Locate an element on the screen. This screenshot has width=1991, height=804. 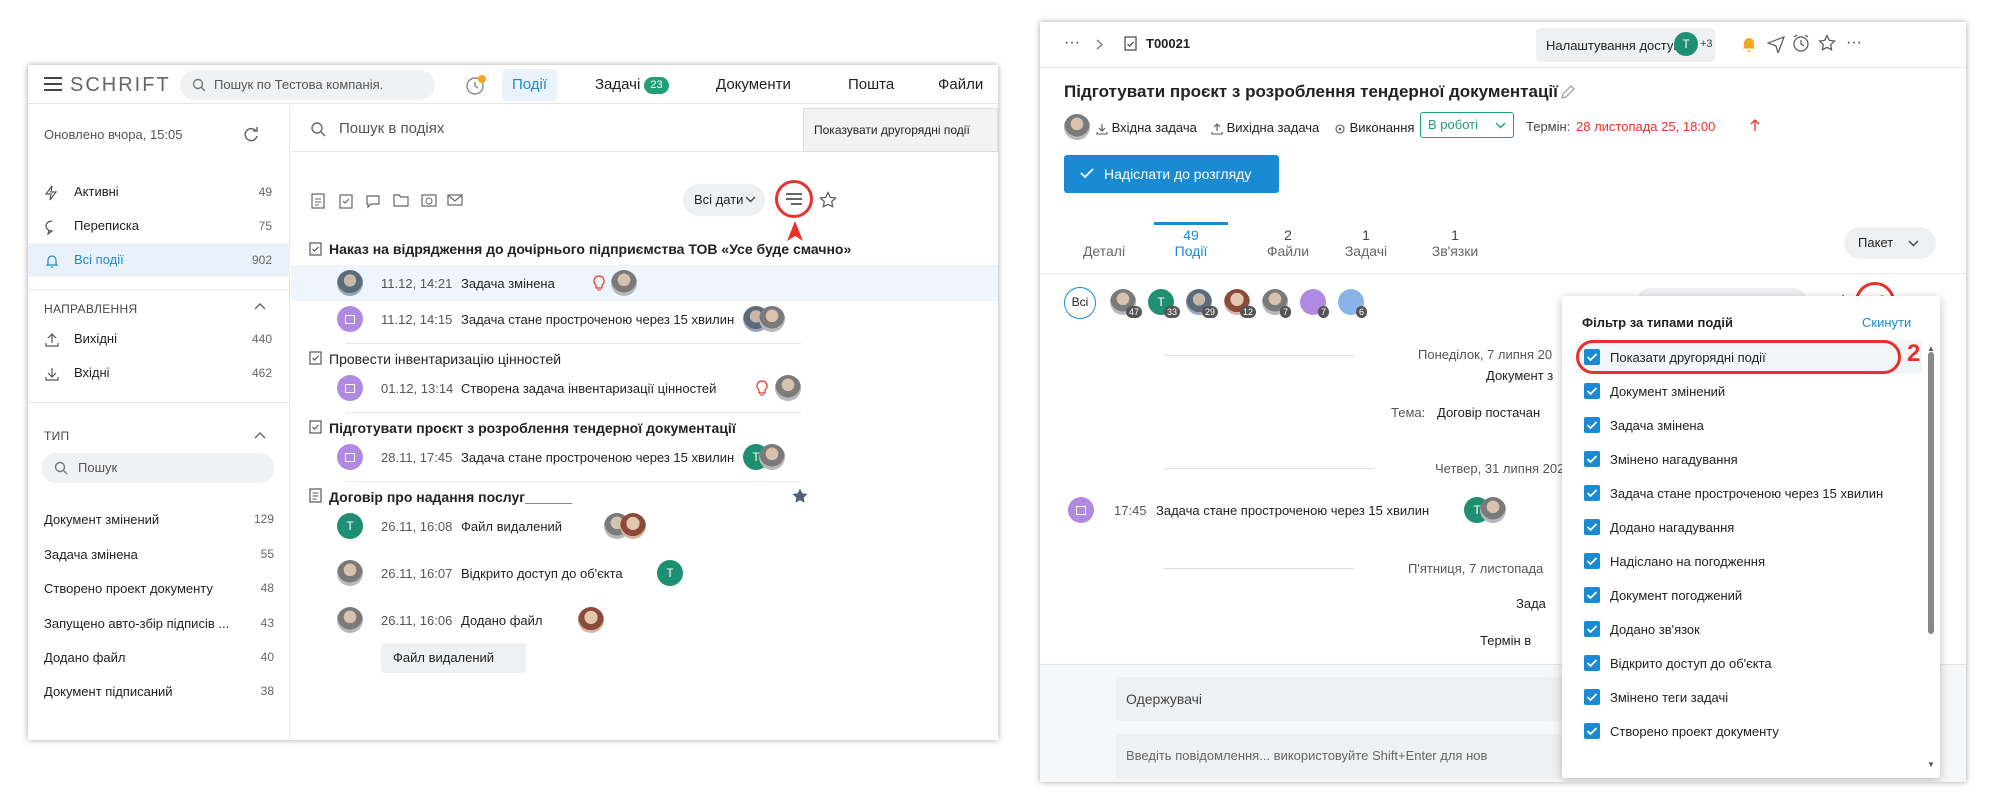
document-id: Т00021 is located at coordinates (1168, 43).